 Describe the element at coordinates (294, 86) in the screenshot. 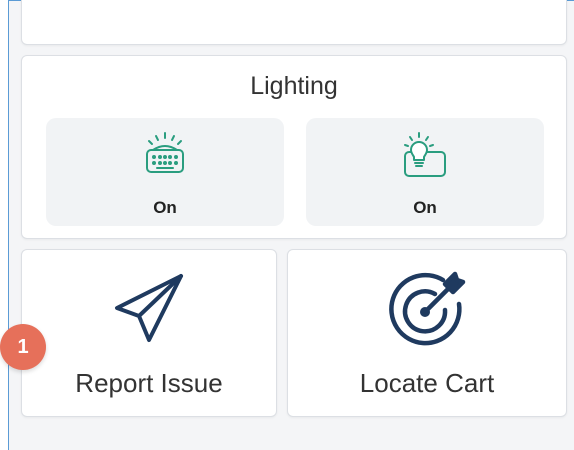

I see `lighting-title: Lighting` at that location.